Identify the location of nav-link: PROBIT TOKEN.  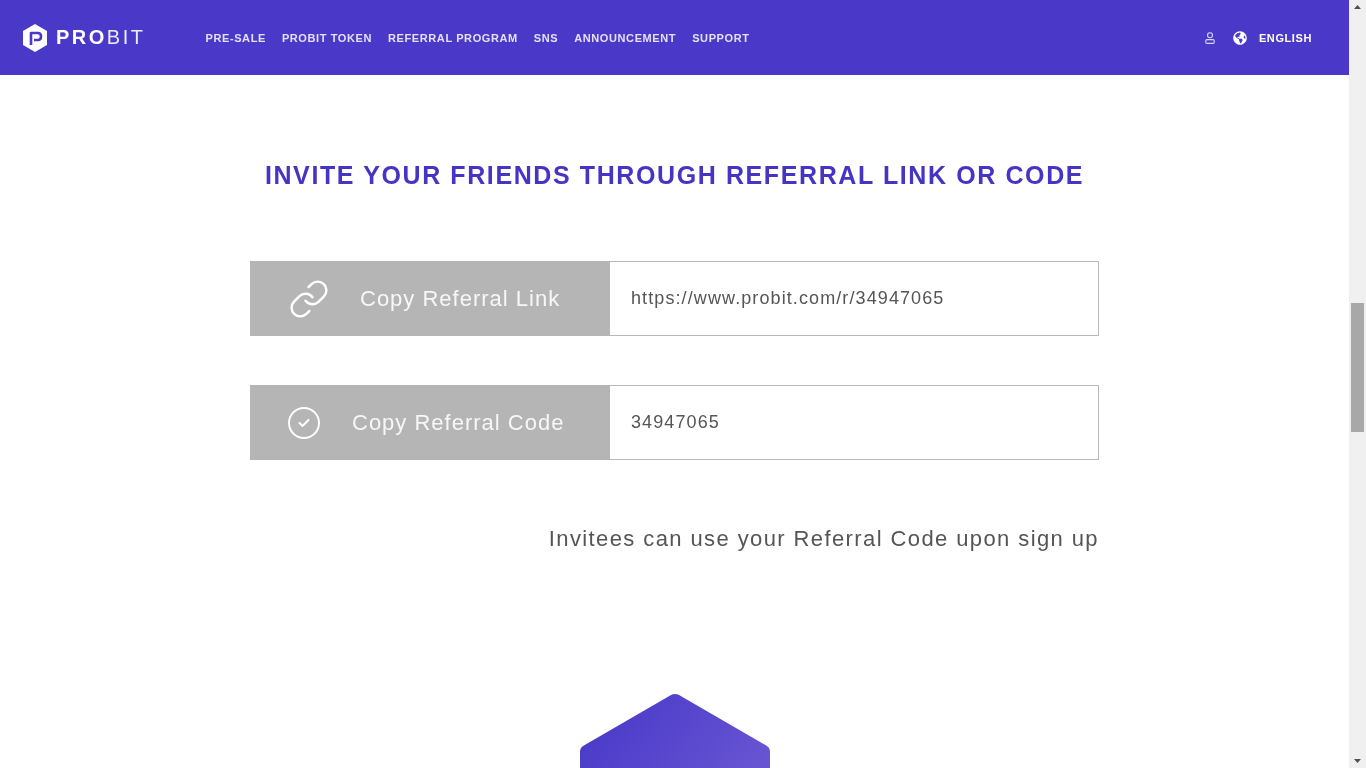
(326, 37).